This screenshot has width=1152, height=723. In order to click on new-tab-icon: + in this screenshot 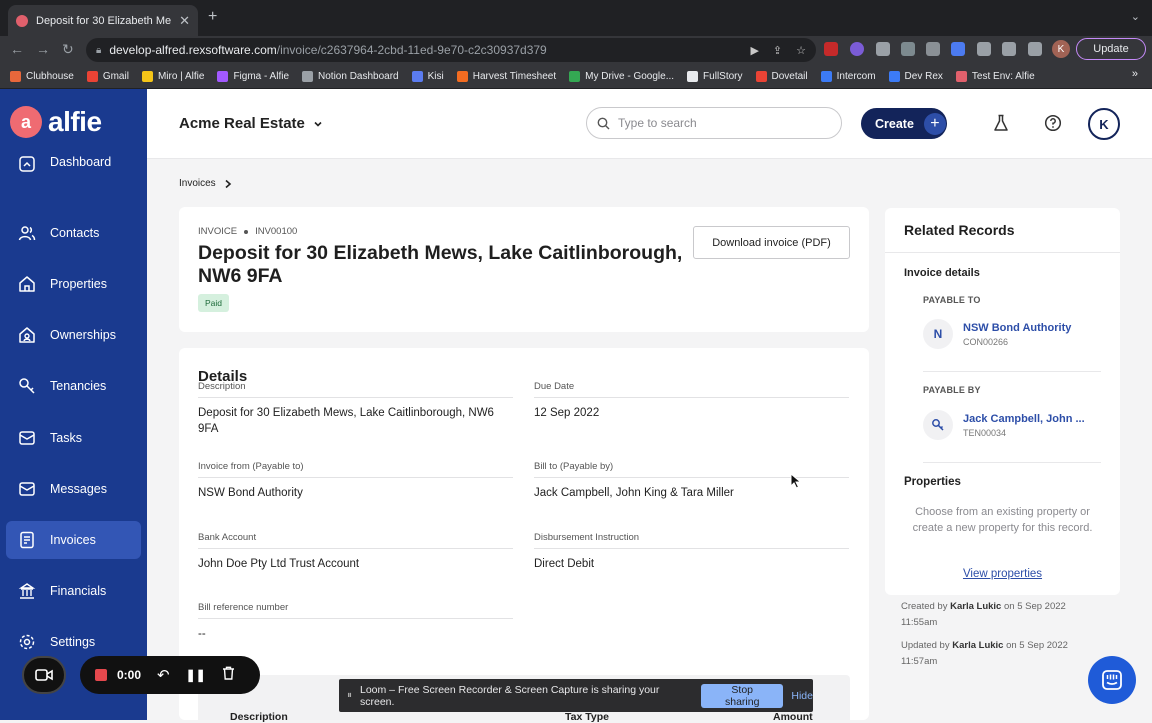, I will do `click(212, 17)`.